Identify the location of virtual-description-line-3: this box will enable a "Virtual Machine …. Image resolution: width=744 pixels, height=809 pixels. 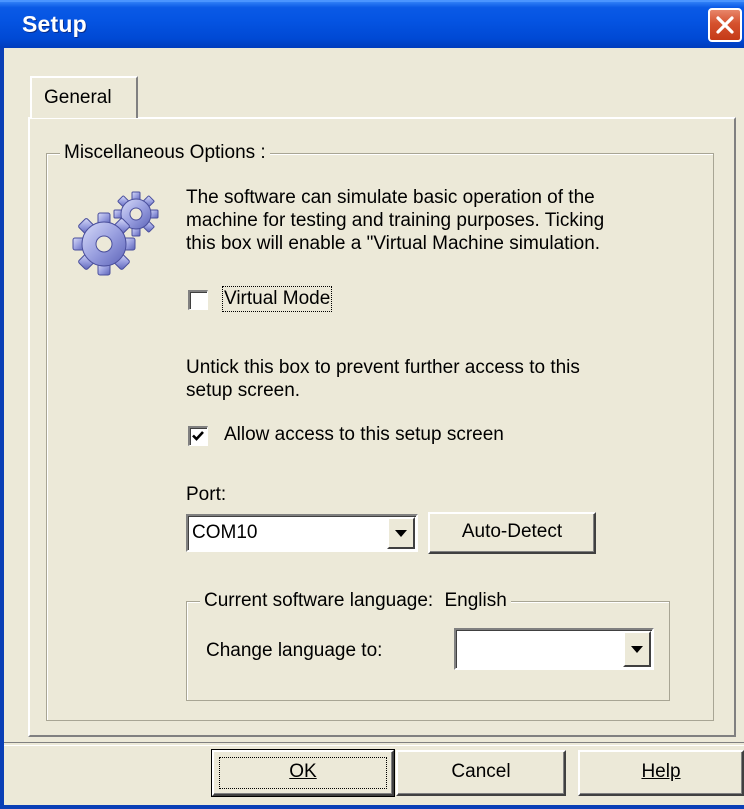
(393, 243).